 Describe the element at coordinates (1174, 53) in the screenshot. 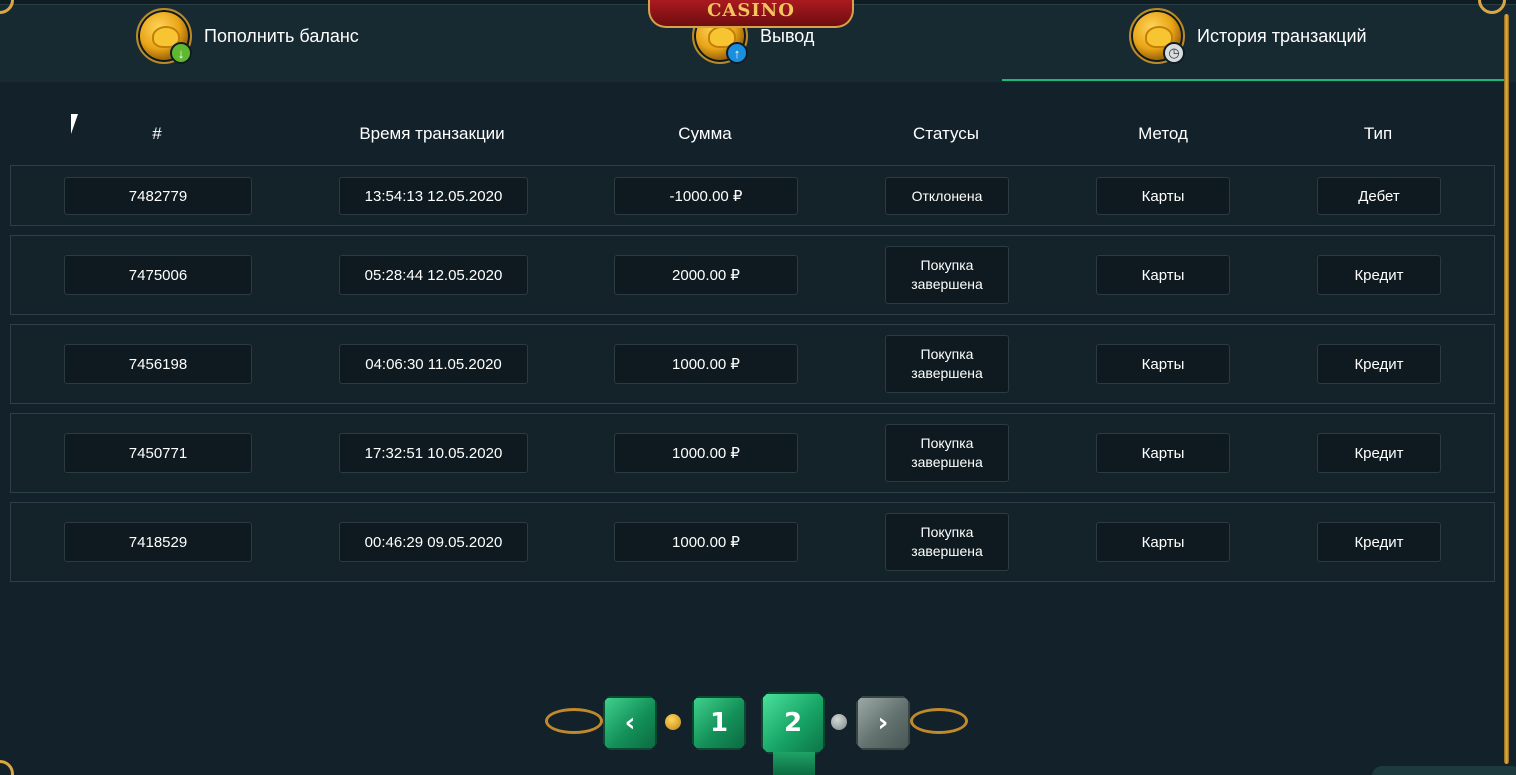

I see `clock-icon: ◷` at that location.